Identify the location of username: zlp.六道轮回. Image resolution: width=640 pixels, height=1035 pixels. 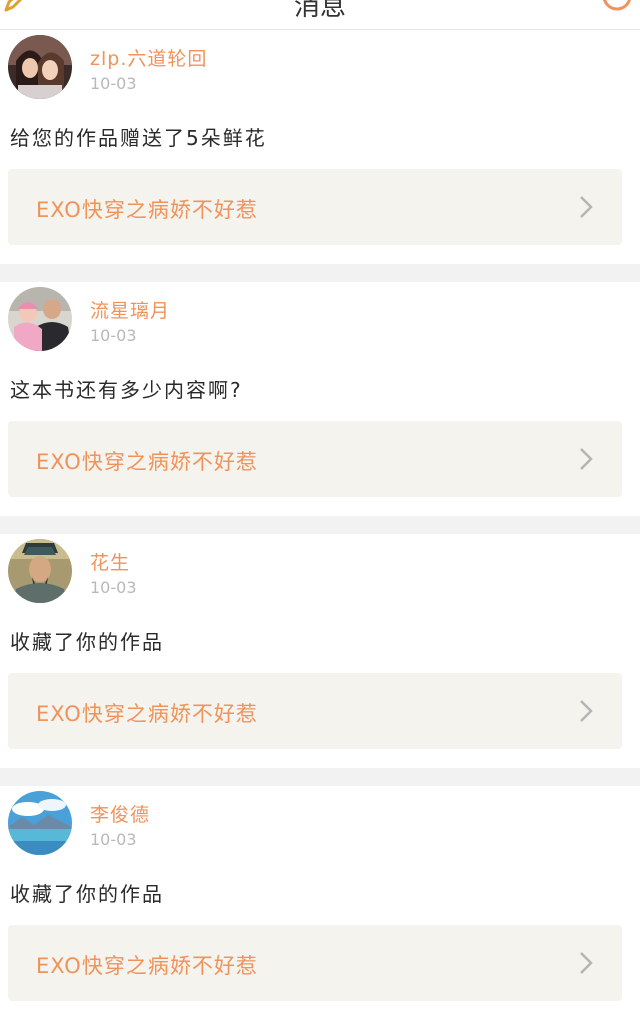
(148, 57).